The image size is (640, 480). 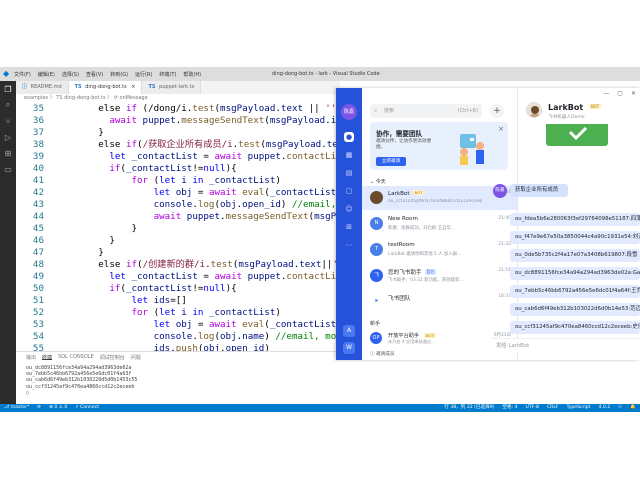 What do you see at coordinates (620, 408) in the screenshot?
I see `feedback-icon: ⚇` at bounding box center [620, 408].